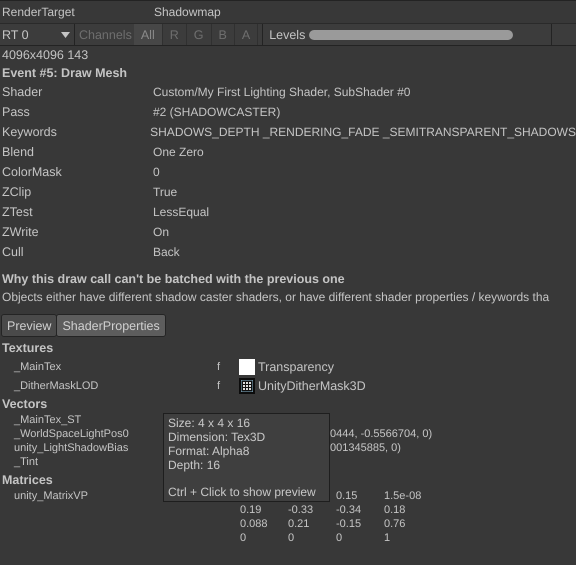 The image size is (576, 565). Describe the element at coordinates (349, 524) in the screenshot. I see `matrix-cell-text: -0.15` at that location.